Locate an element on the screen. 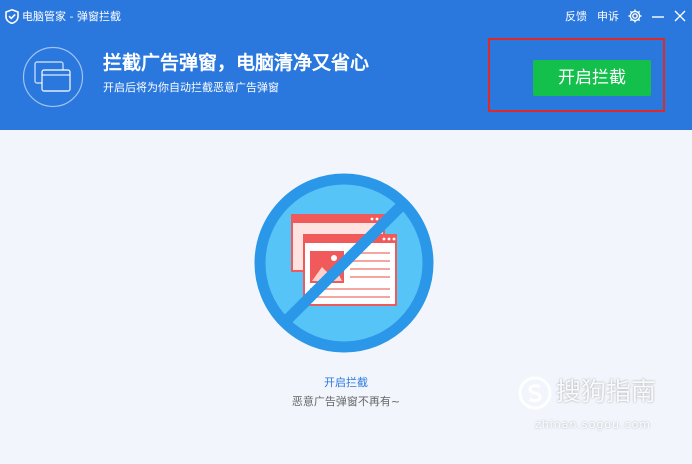  sogou-logo-icon is located at coordinates (535, 393).